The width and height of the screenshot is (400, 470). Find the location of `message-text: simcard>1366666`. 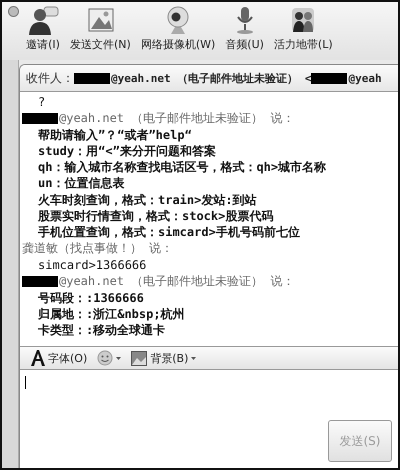

message-text: simcard>1366666 is located at coordinates (92, 265).